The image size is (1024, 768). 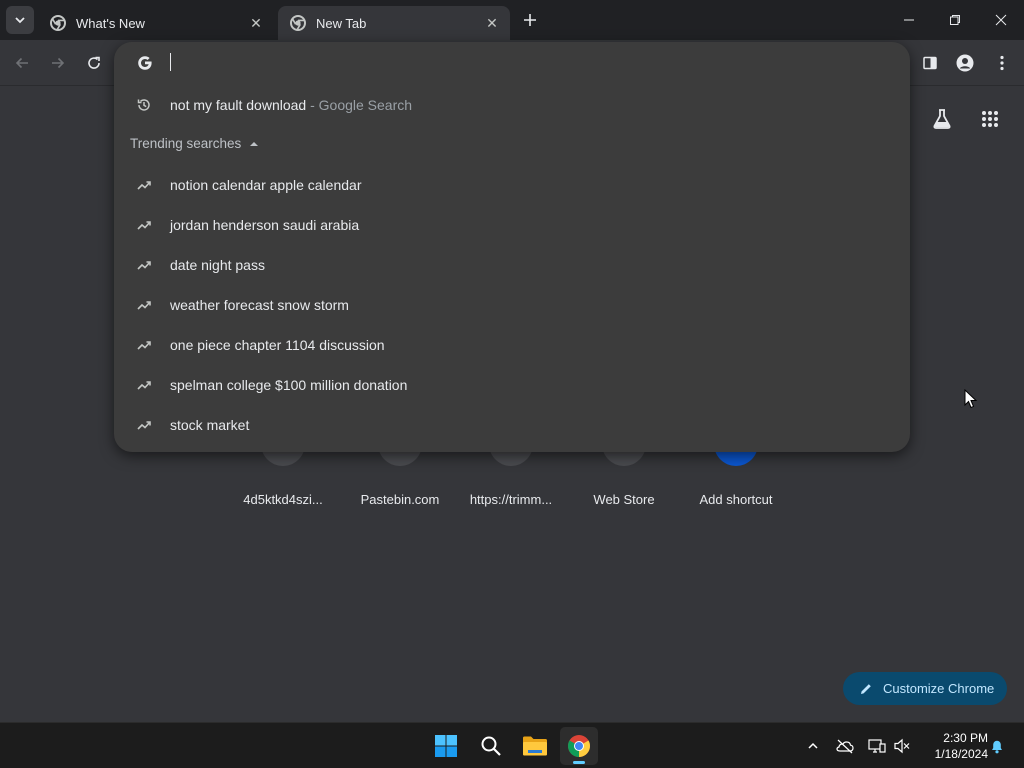 What do you see at coordinates (736, 499) in the screenshot?
I see `shortcut-label: Add shortcut` at bounding box center [736, 499].